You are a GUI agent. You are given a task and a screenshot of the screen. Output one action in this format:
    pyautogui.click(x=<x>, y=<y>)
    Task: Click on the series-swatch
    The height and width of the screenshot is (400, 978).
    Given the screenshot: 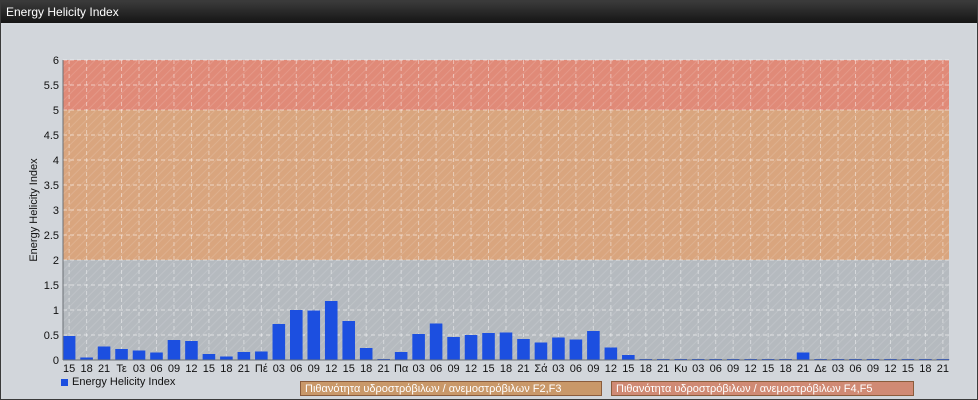 What is the action you would take?
    pyautogui.click(x=64, y=382)
    